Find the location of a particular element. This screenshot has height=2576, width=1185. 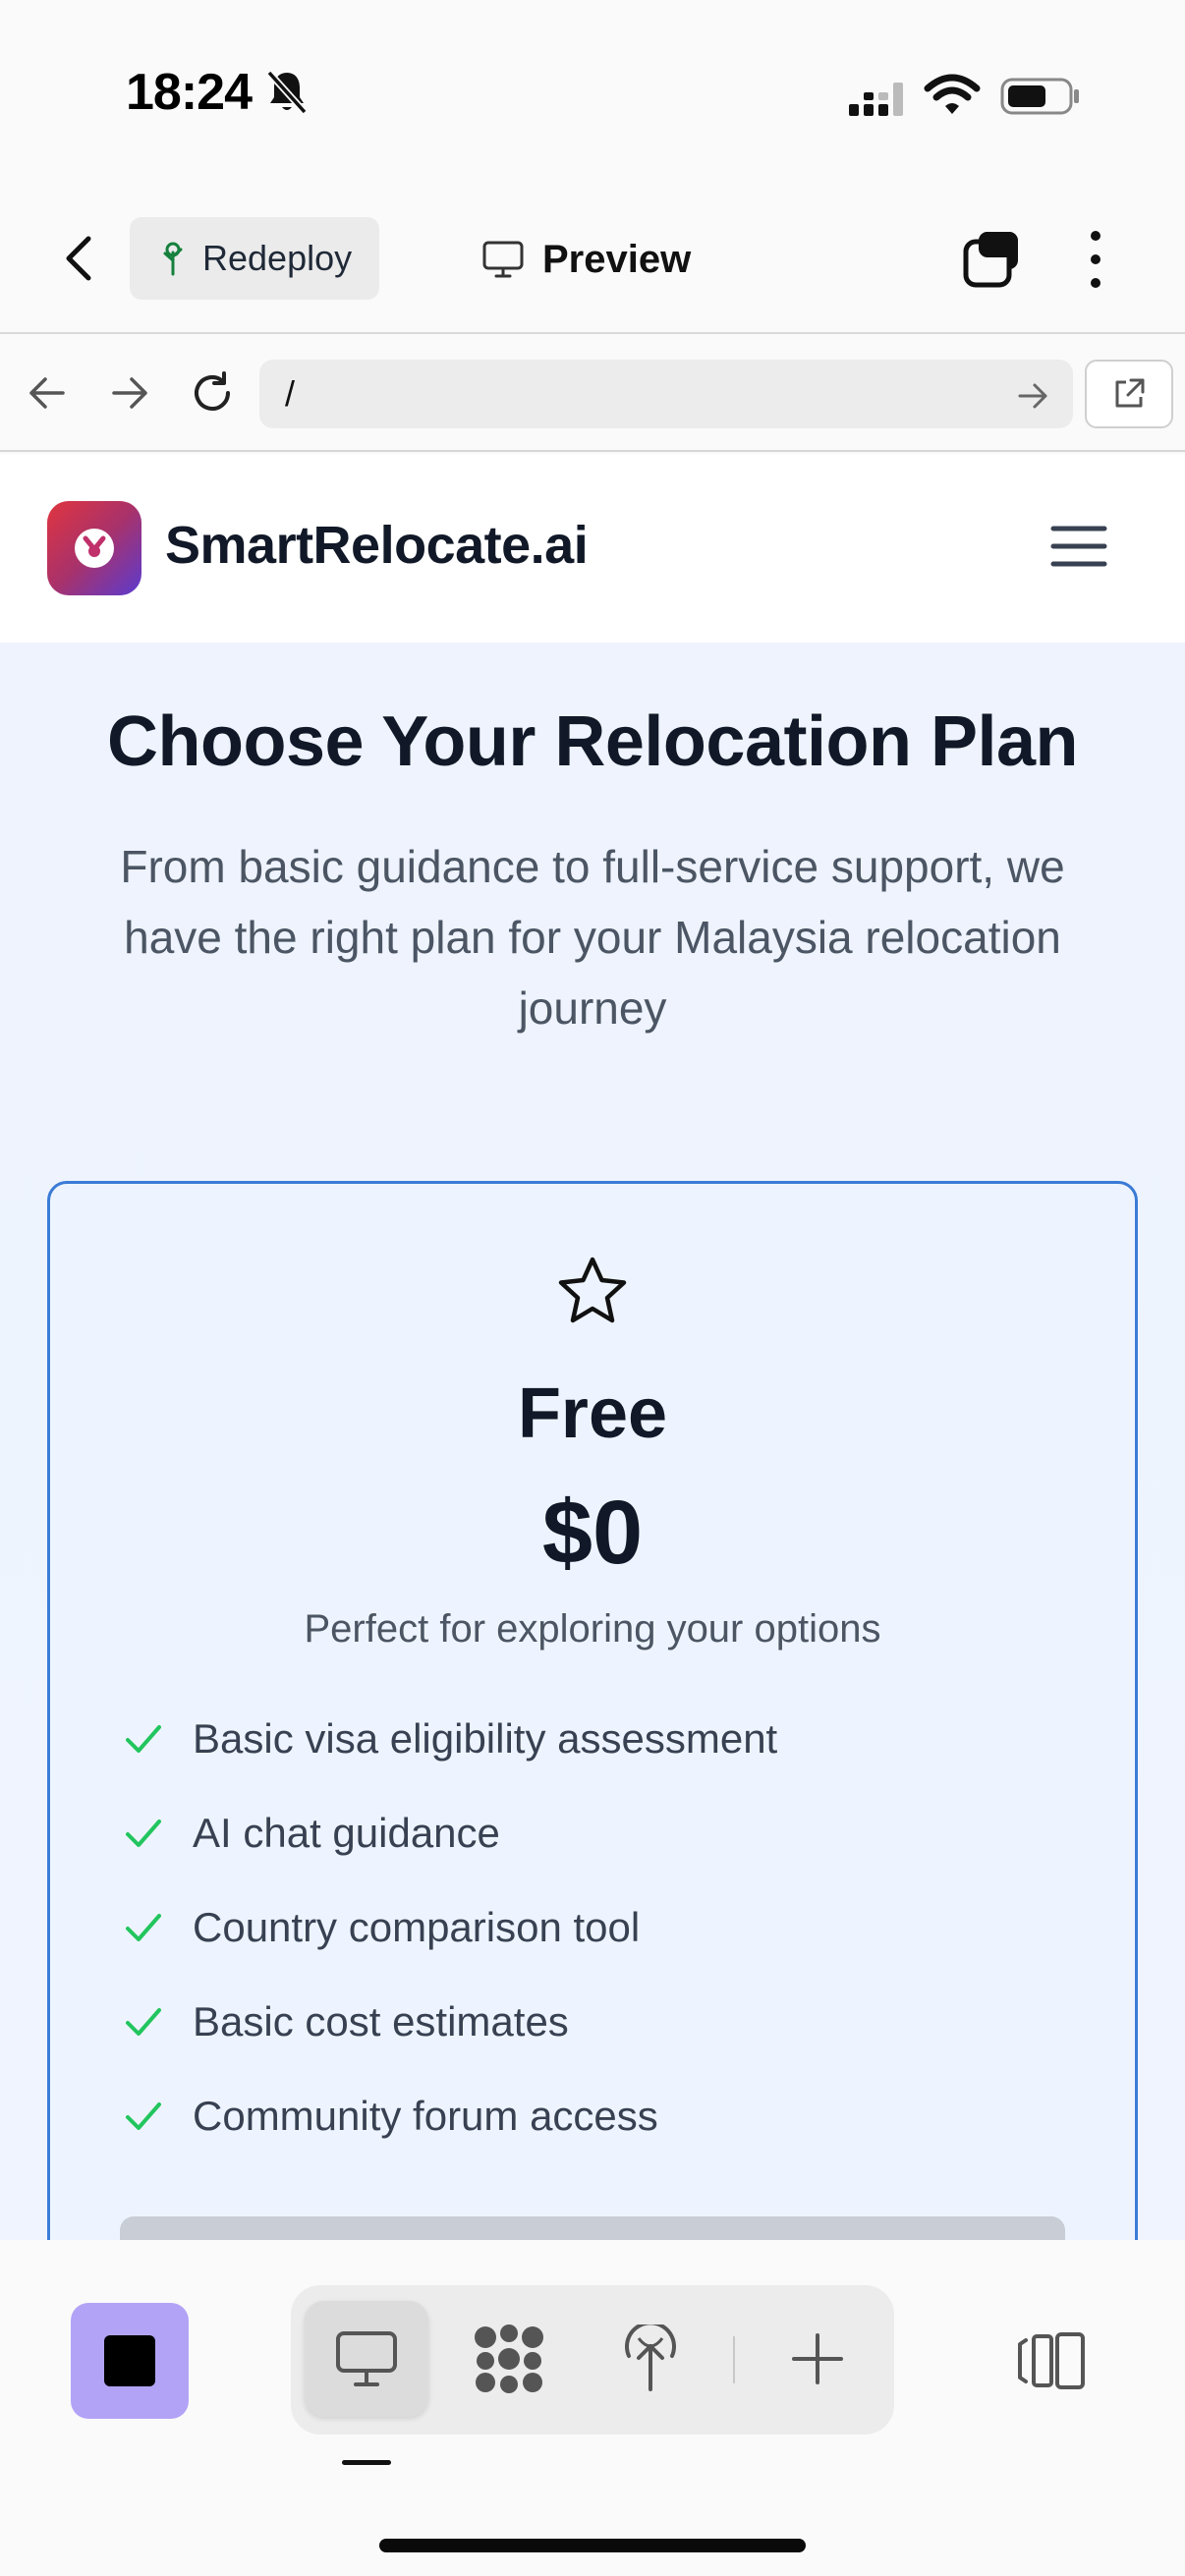

reload-icon is located at coordinates (213, 393).